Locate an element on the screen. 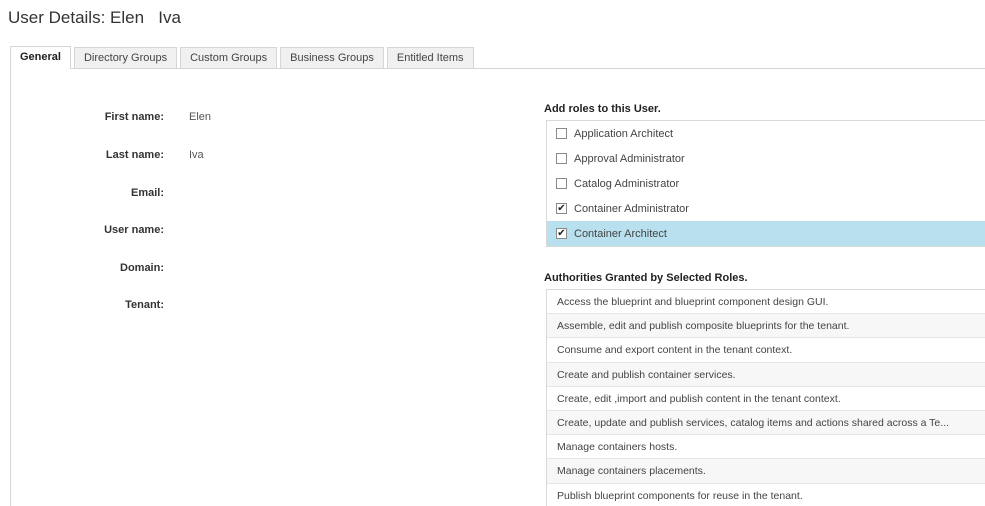  domain-label: Domain: is located at coordinates (142, 268).